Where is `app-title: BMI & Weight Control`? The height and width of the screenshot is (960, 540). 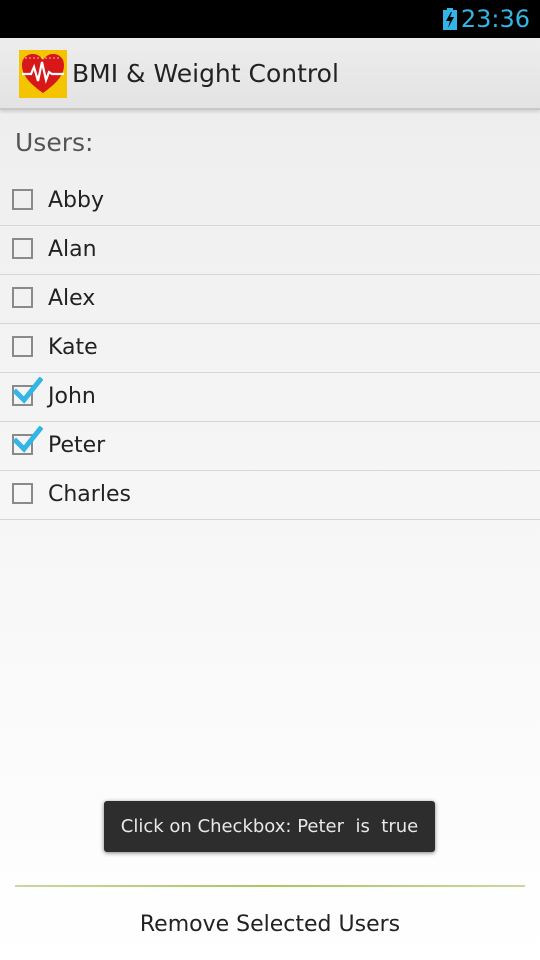 app-title: BMI & Weight Control is located at coordinates (205, 73).